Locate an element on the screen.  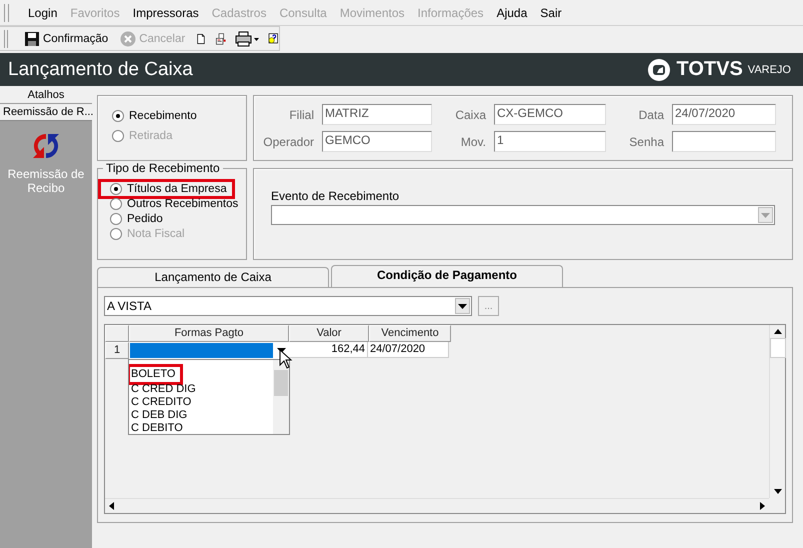
scrollbar is located at coordinates (281, 397).